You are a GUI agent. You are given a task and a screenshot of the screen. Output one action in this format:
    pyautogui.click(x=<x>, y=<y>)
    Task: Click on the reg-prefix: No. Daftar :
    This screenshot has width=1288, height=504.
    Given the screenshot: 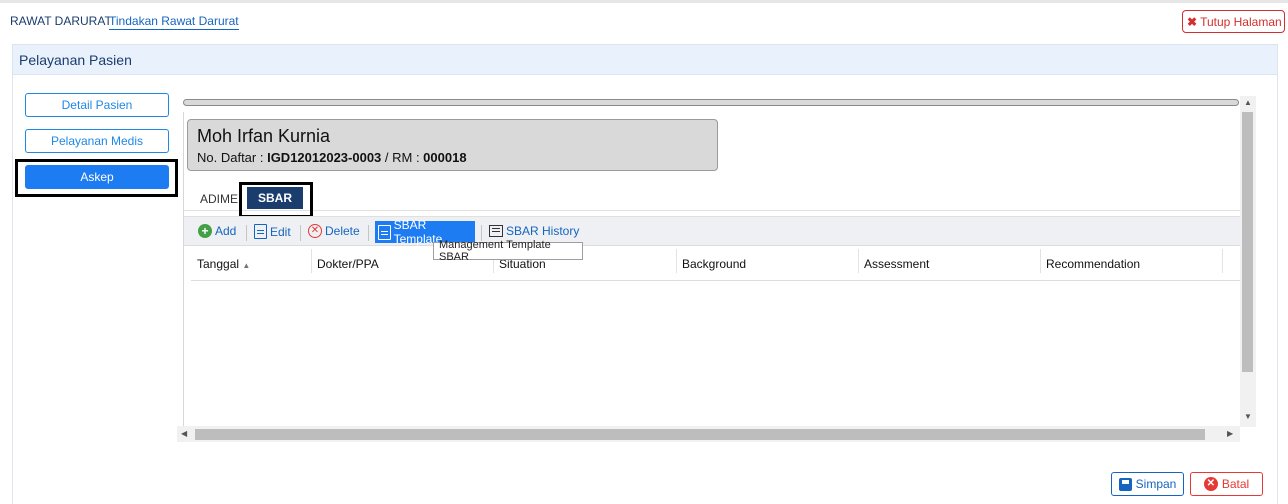 What is the action you would take?
    pyautogui.click(x=232, y=157)
    